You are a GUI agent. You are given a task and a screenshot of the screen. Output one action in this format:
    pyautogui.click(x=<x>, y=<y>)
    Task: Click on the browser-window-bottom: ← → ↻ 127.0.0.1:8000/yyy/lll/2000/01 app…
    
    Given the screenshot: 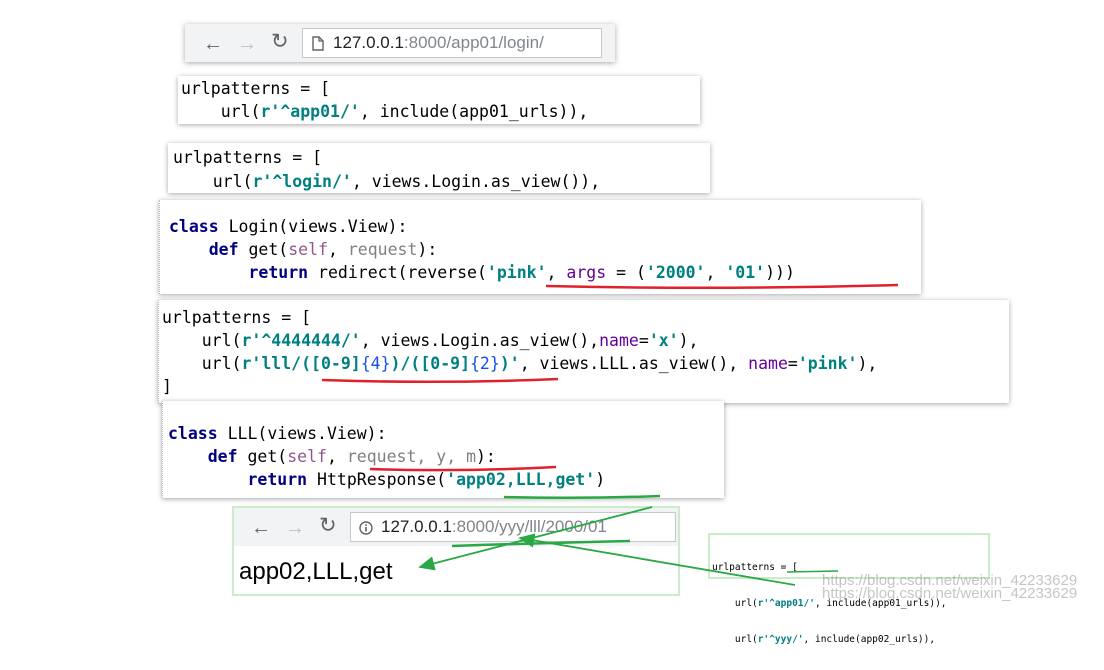 What is the action you would take?
    pyautogui.click(x=456, y=551)
    